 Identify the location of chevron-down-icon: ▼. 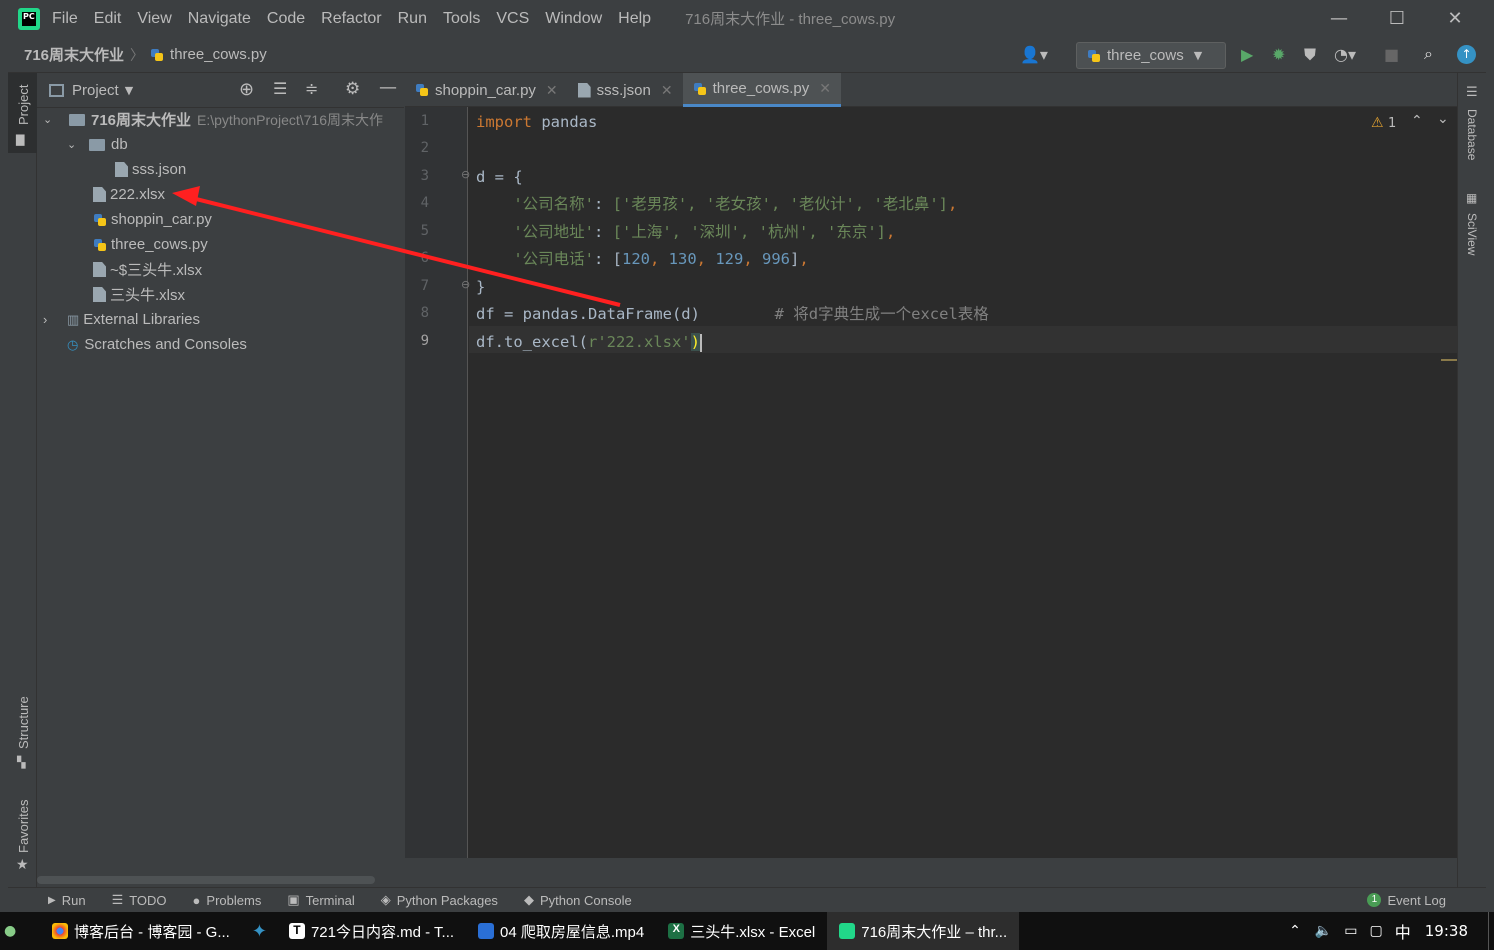
(129, 90).